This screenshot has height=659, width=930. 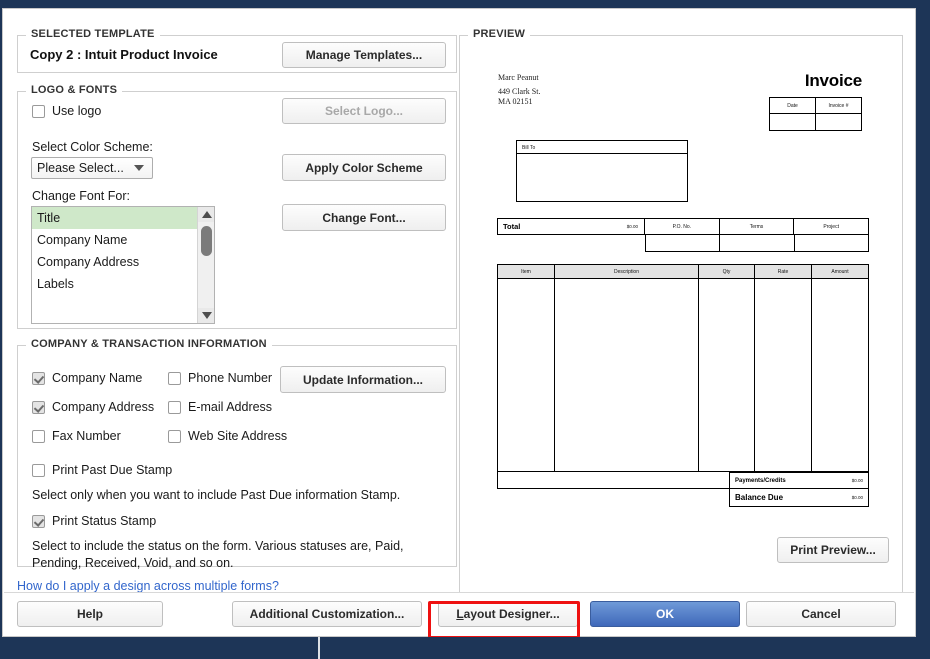 I want to click on preview-payments-credits-label: Payments/Credits, so click(x=760, y=480).